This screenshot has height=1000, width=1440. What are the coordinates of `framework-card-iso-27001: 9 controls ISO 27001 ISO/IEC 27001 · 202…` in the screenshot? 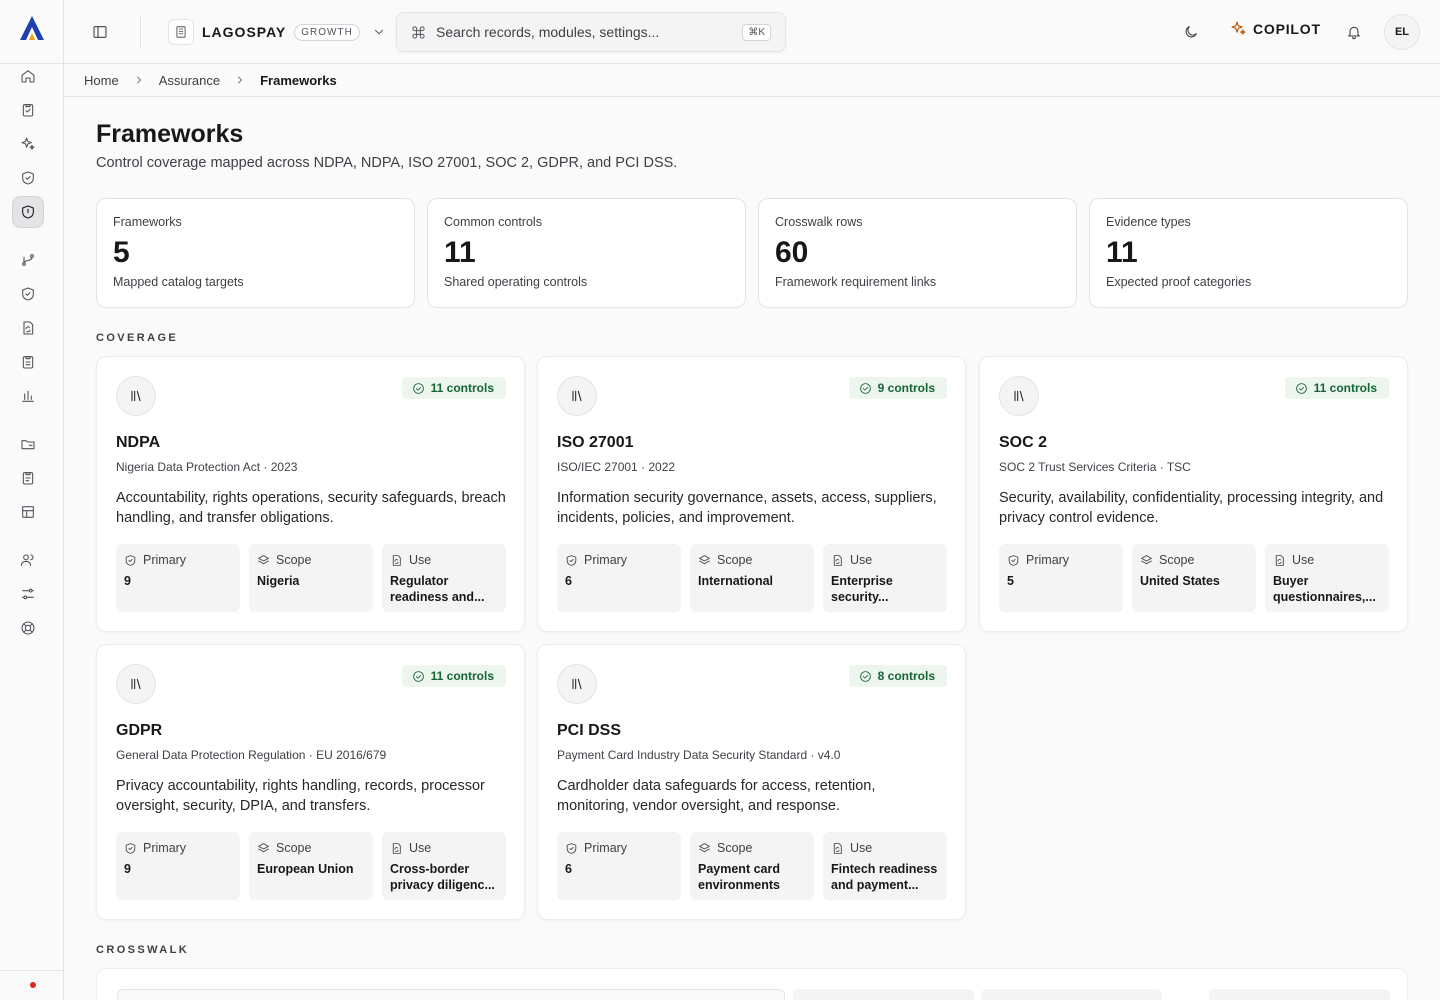 It's located at (751, 494).